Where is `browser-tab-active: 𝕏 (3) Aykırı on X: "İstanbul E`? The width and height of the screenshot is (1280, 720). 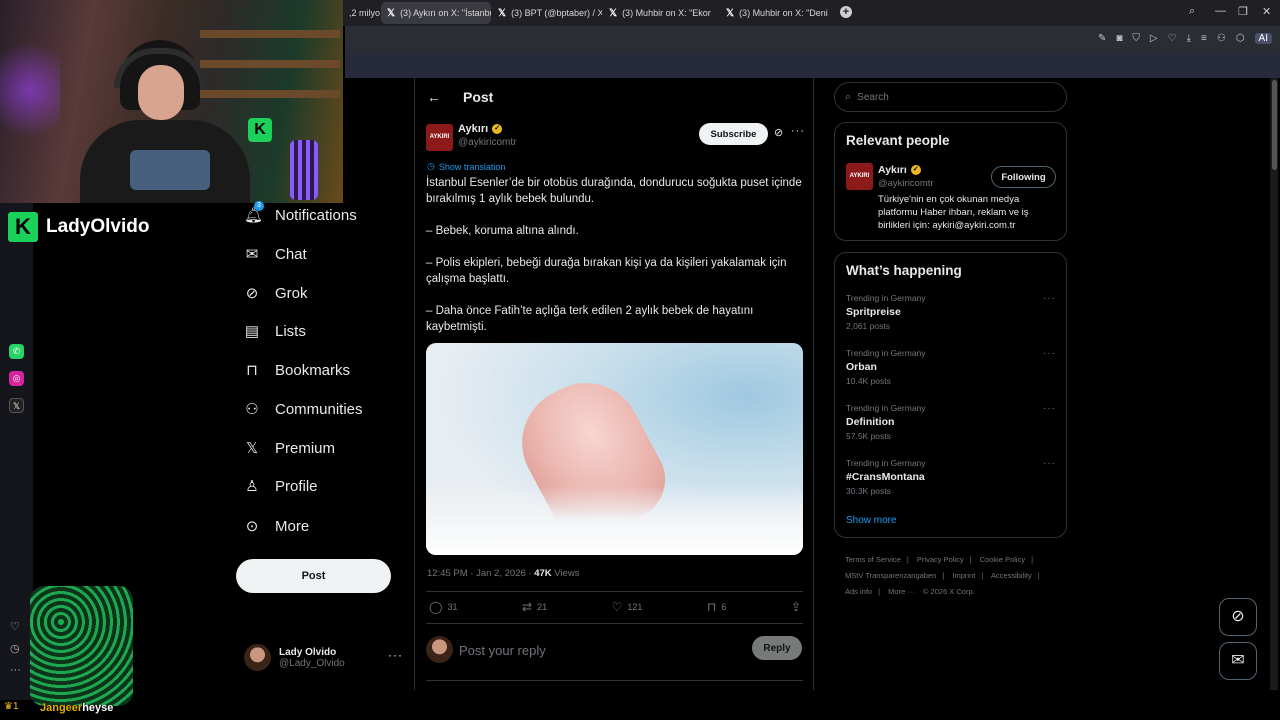 browser-tab-active: 𝕏 (3) Aykırı on X: "İstanbul E is located at coordinates (436, 13).